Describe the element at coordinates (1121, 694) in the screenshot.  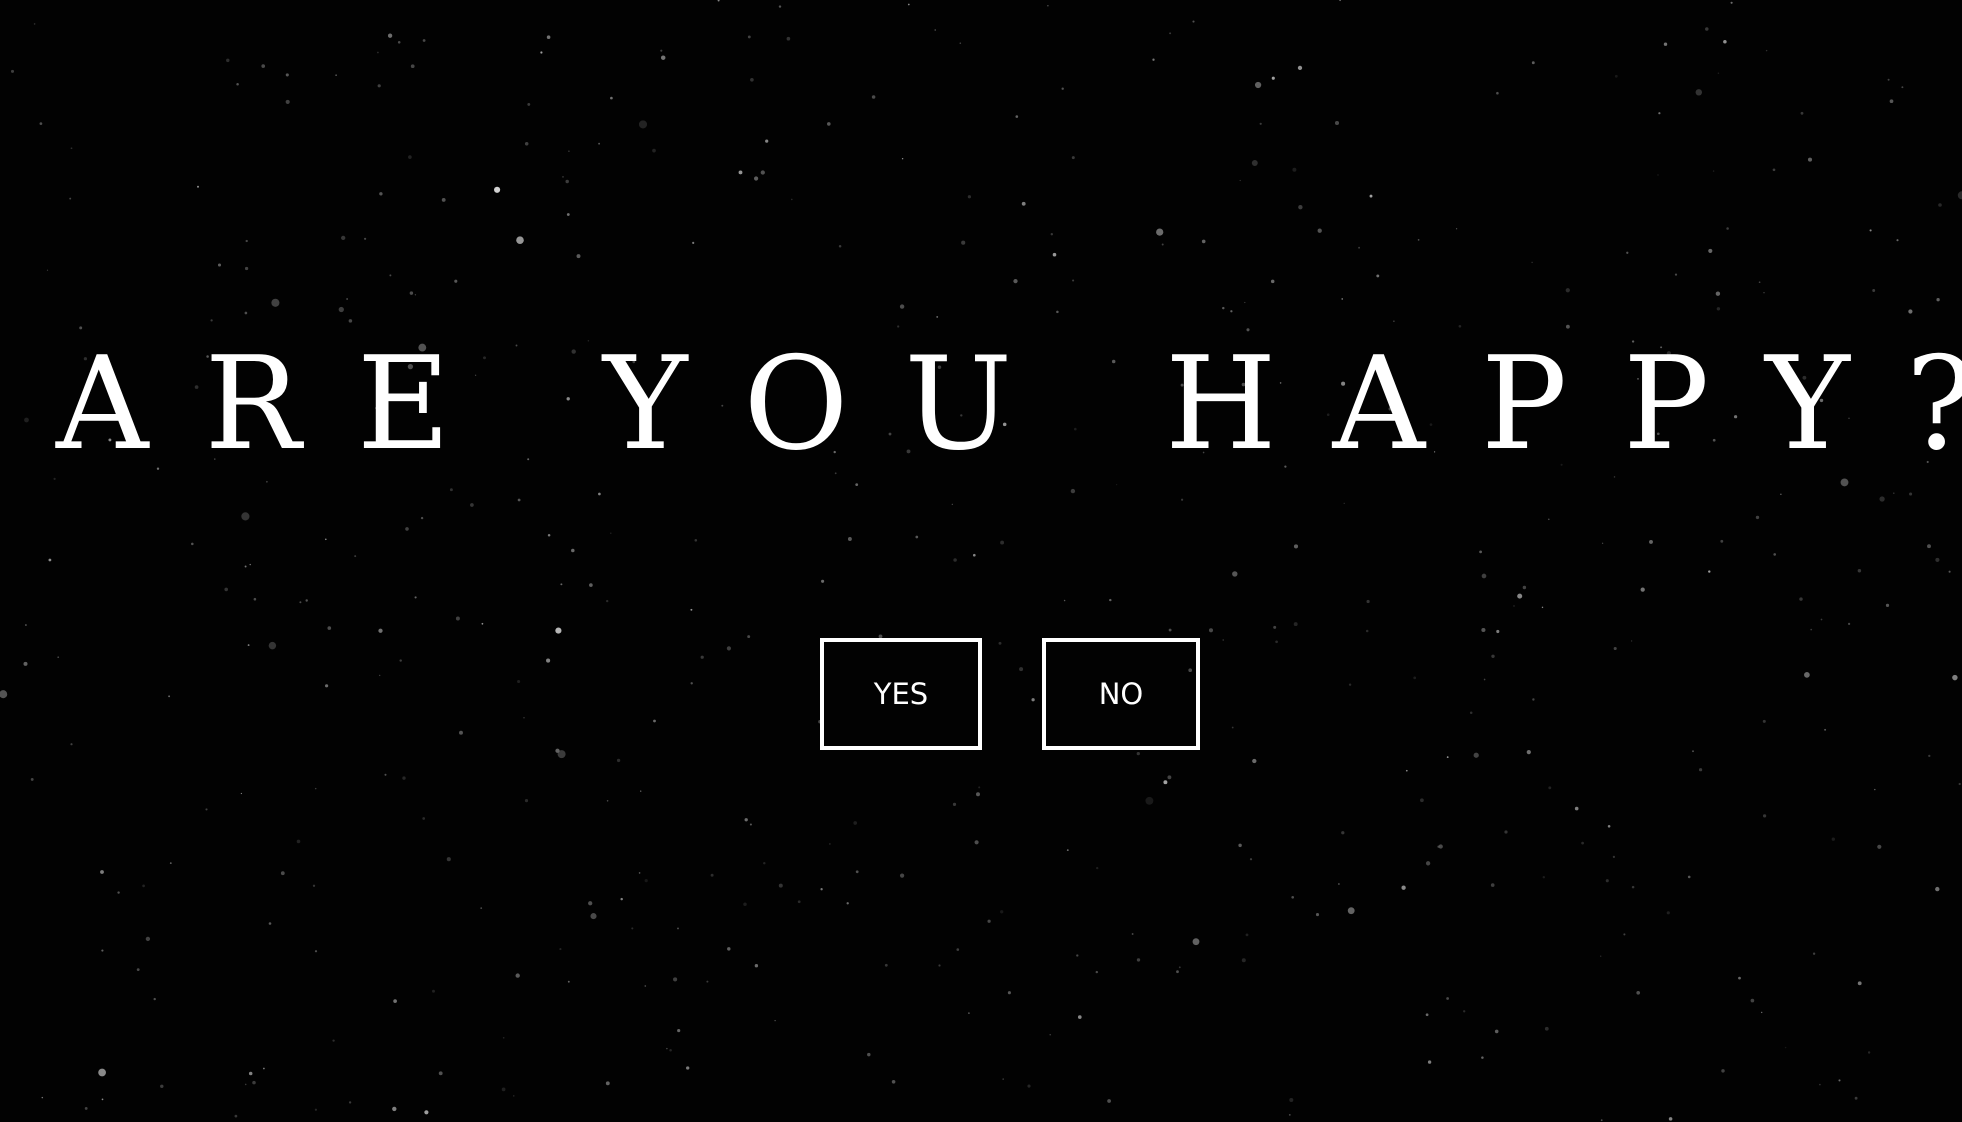
I see `no-button: NO` at that location.